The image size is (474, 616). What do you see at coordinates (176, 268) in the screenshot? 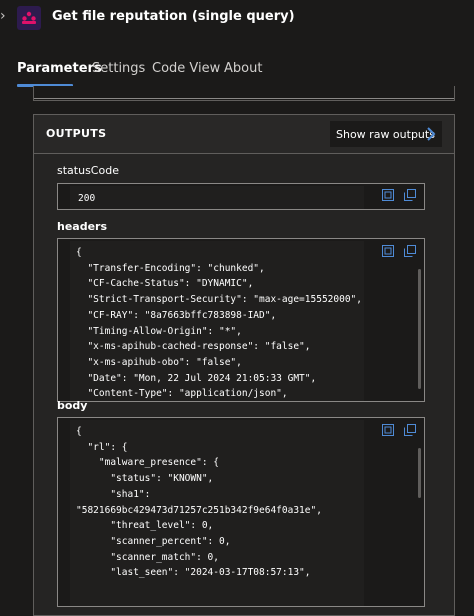
I see `code-line: "Transfer-Encoding": "chunked",` at bounding box center [176, 268].